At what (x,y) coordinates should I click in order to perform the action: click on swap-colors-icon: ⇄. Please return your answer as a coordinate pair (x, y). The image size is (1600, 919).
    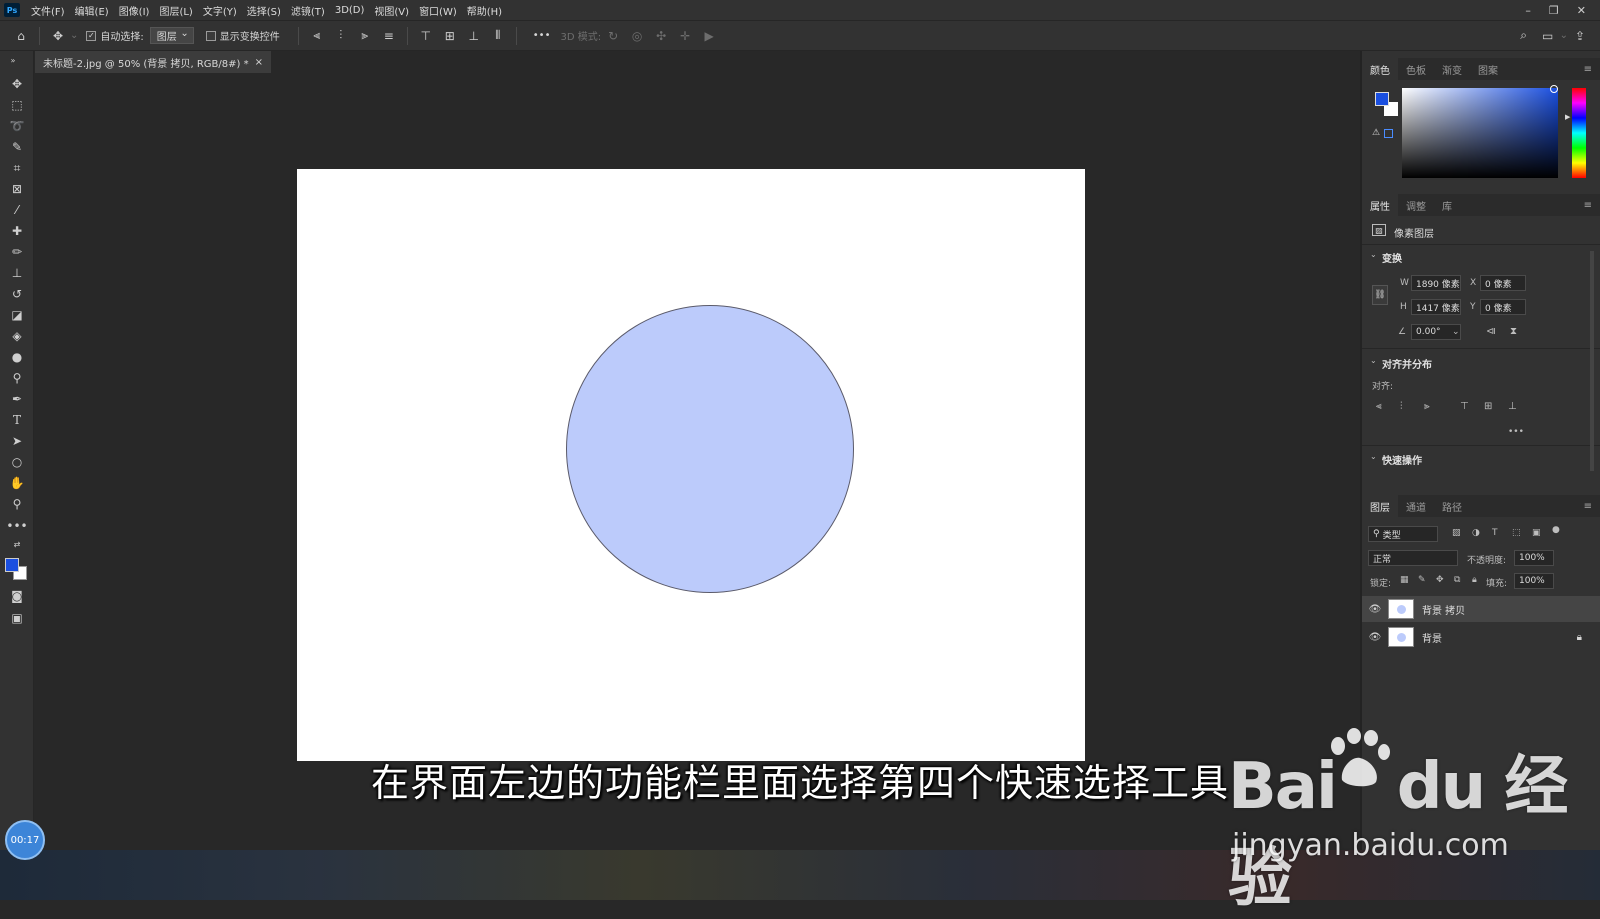
    Looking at the image, I should click on (17, 544).